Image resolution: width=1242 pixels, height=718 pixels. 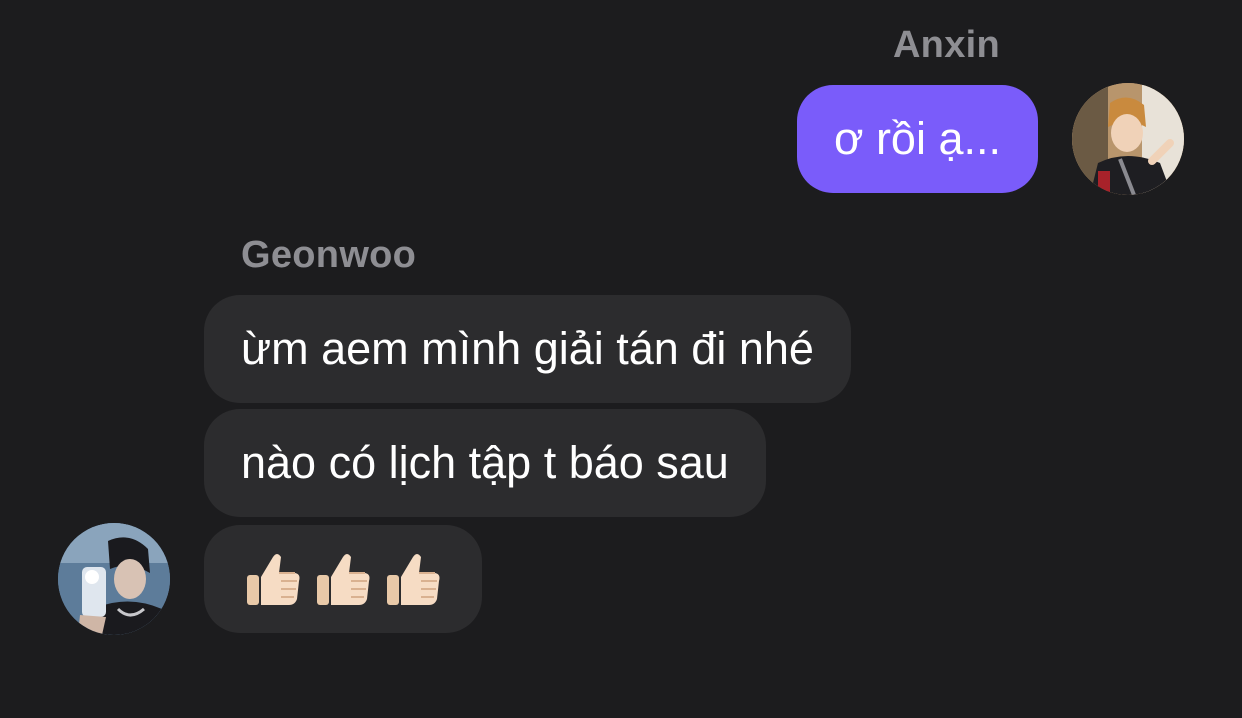 I want to click on emoji-row, so click(x=343, y=579).